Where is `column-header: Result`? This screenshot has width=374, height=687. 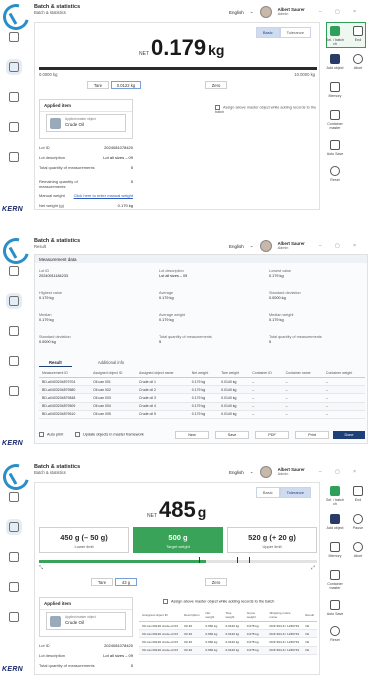
column-header: Result is located at coordinates (309, 615).